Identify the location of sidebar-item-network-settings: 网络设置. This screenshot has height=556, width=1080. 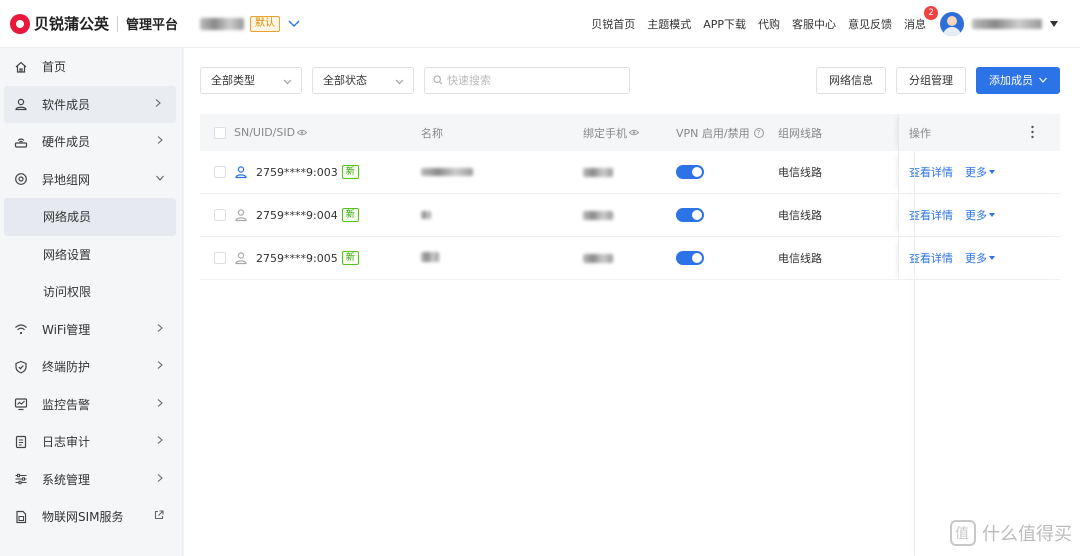
(91, 255).